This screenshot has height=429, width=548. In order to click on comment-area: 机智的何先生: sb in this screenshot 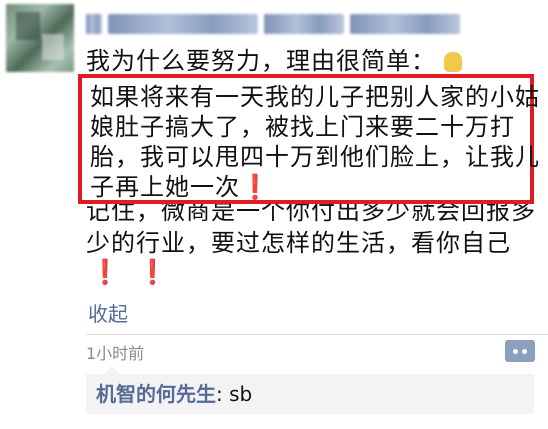, I will do `click(310, 390)`.